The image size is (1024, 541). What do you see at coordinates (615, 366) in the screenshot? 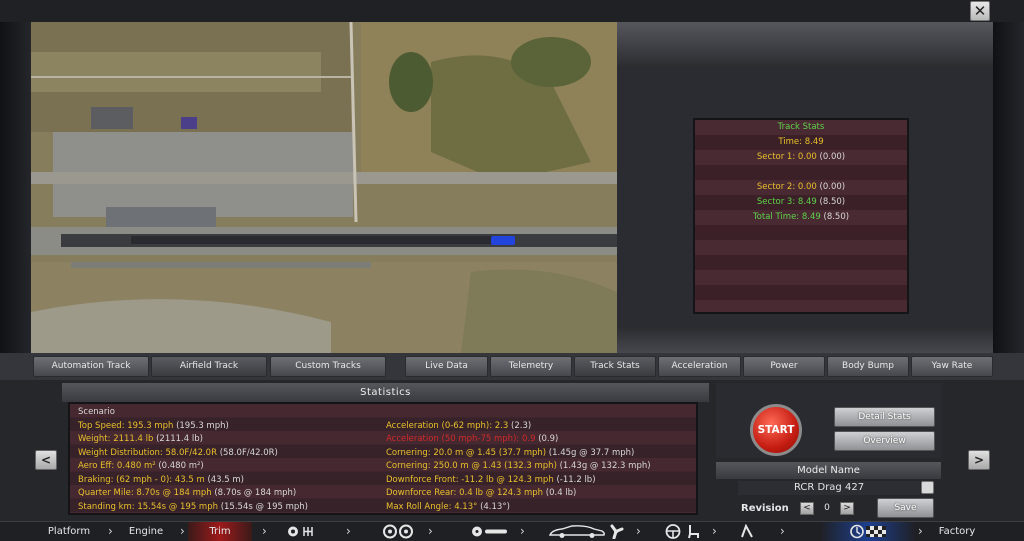
I see `tab-track-stats: Track Stats` at bounding box center [615, 366].